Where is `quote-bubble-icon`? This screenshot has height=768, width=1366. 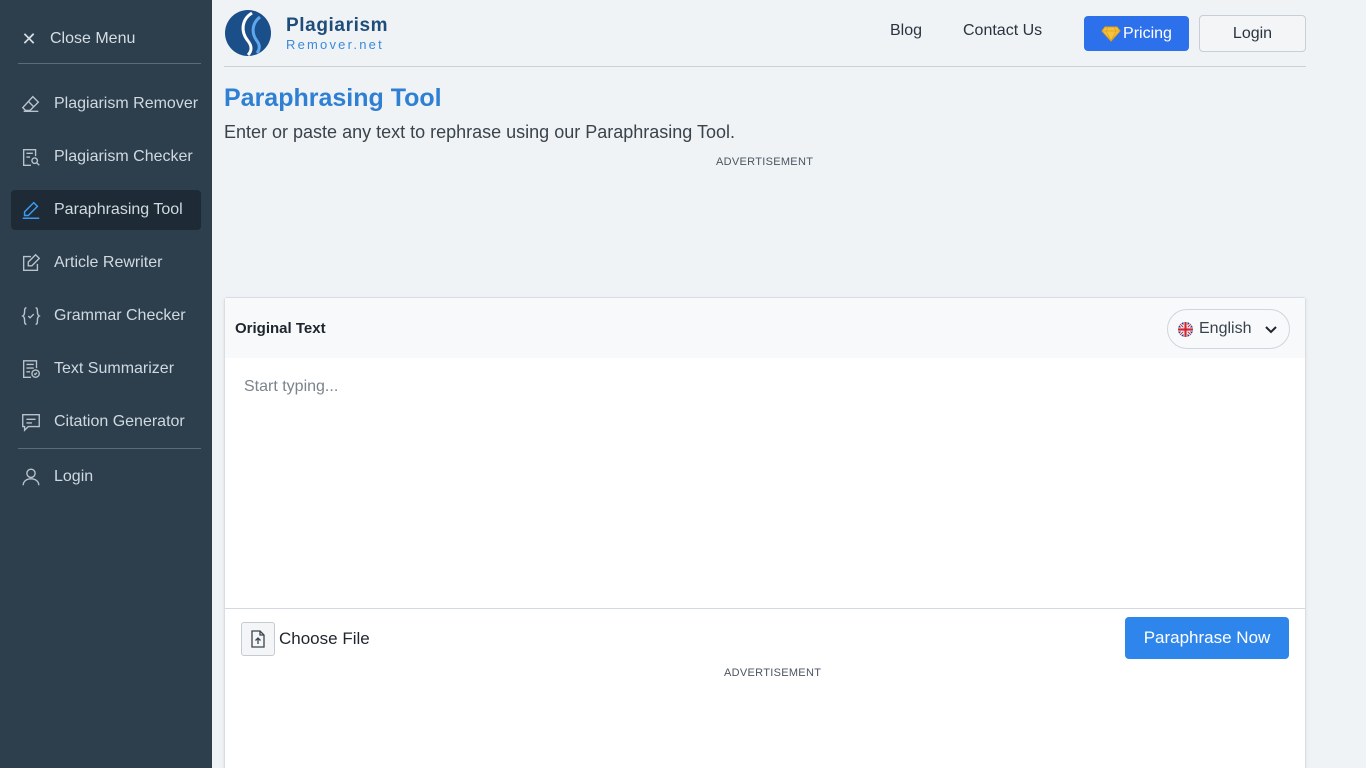 quote-bubble-icon is located at coordinates (31, 422).